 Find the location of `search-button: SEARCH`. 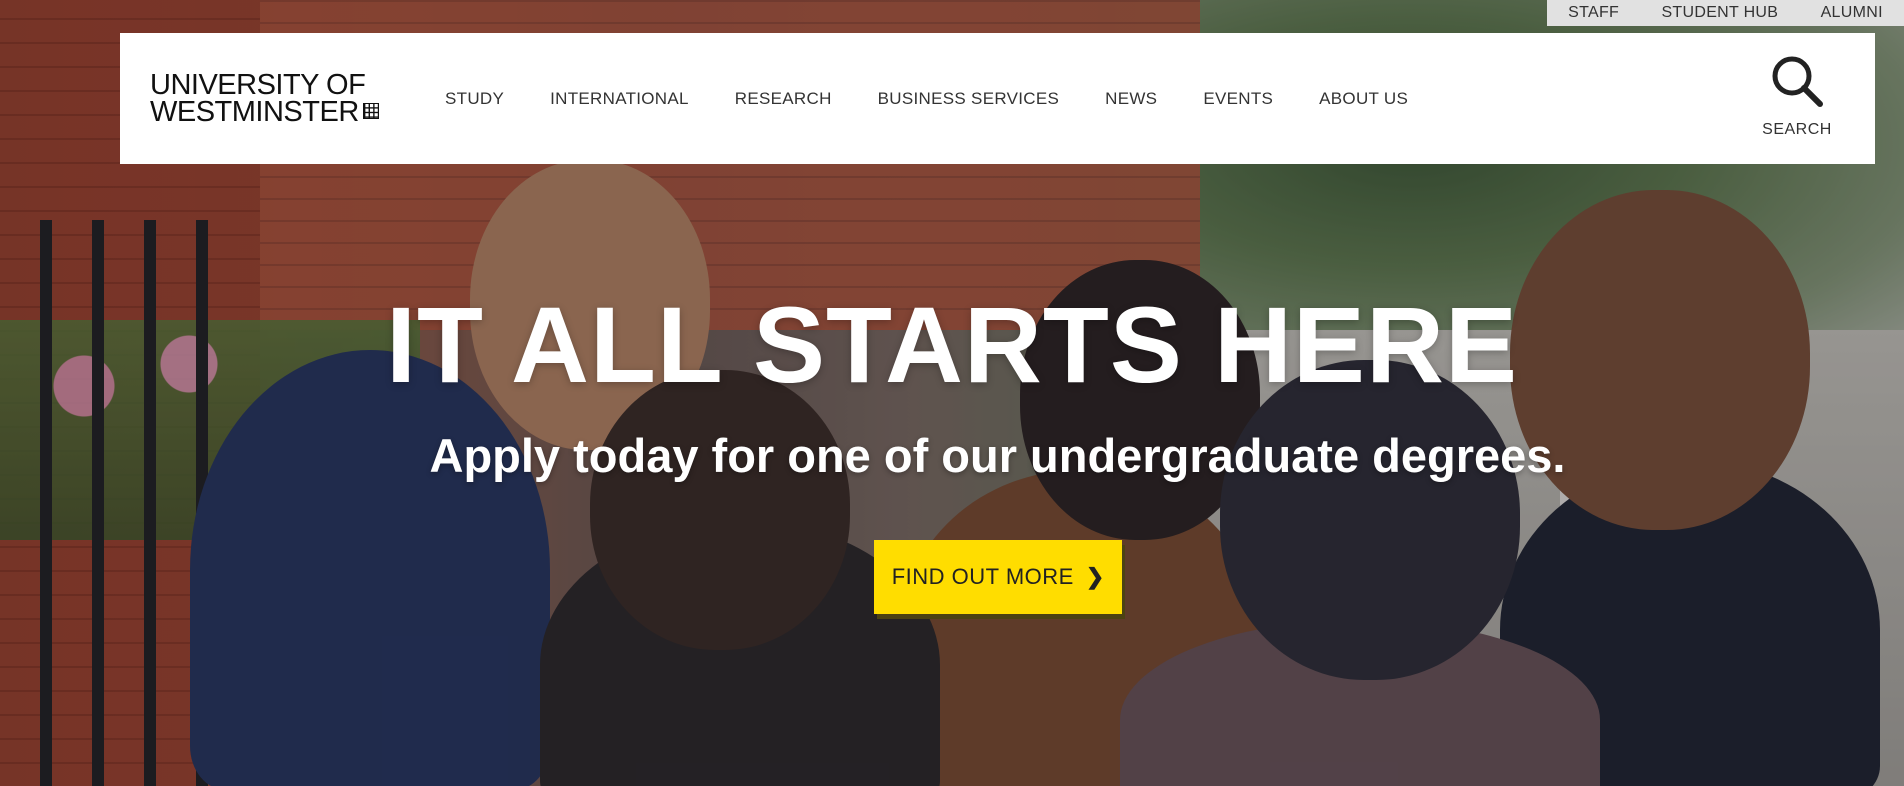

search-button: SEARCH is located at coordinates (1797, 96).